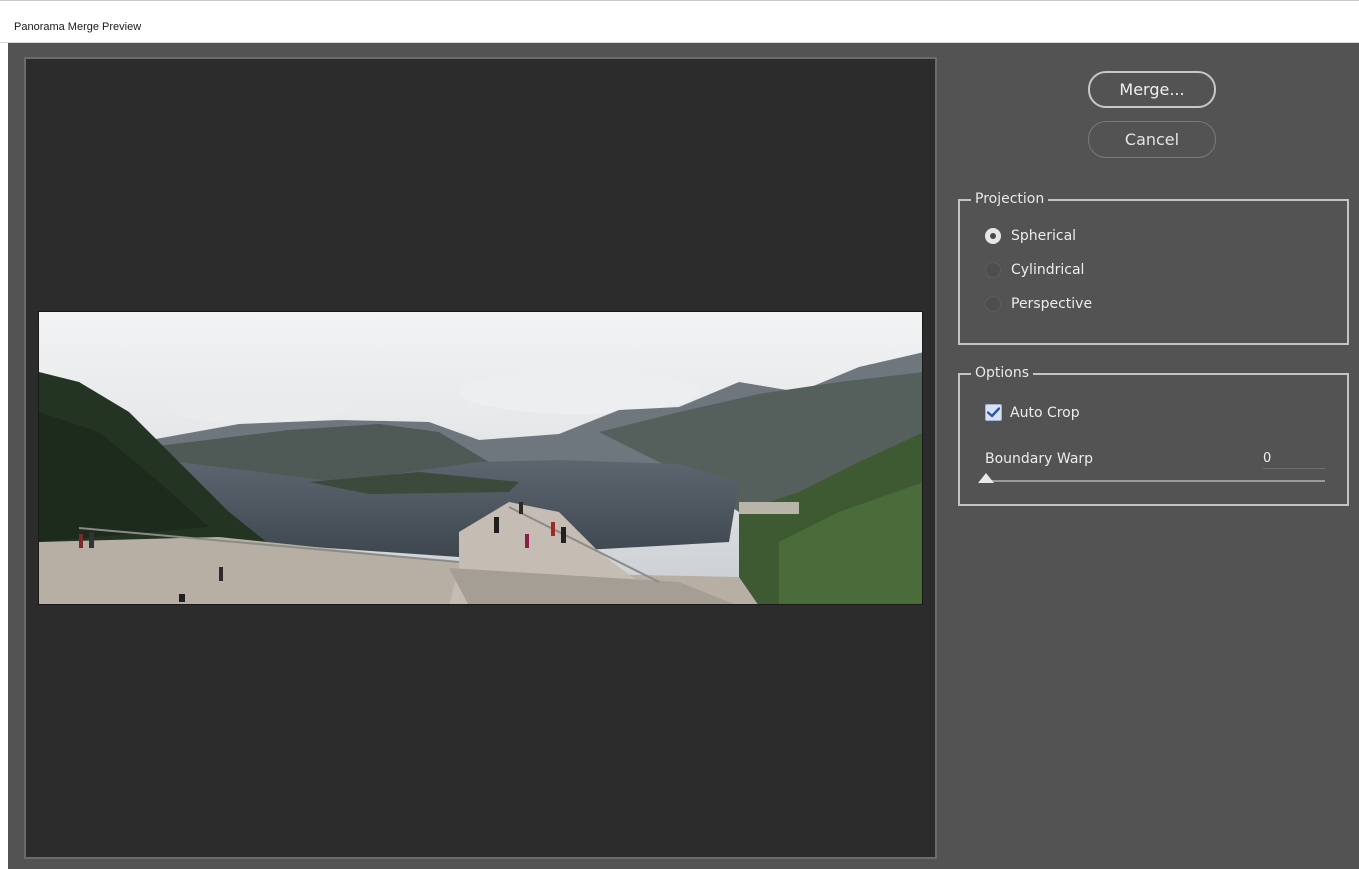 Image resolution: width=1359 pixels, height=869 pixels. I want to click on boundary-warp-slider-thumb, so click(986, 478).